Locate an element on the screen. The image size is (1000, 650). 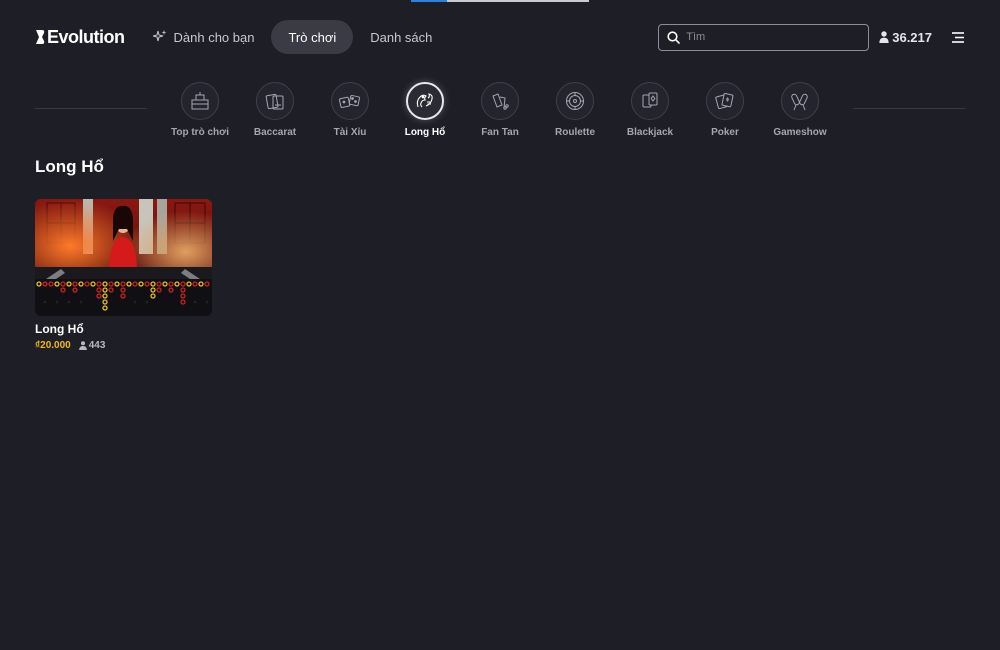
fan-tan-icon is located at coordinates (500, 101).